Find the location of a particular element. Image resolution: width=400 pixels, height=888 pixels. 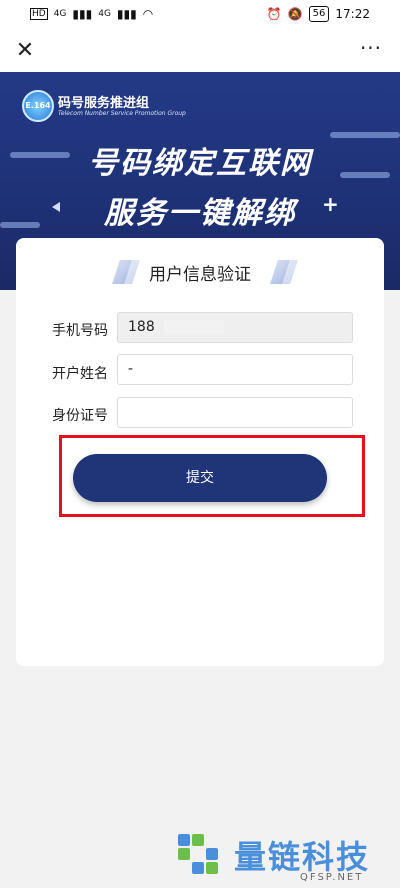

more-options-button: ··· is located at coordinates (371, 51).